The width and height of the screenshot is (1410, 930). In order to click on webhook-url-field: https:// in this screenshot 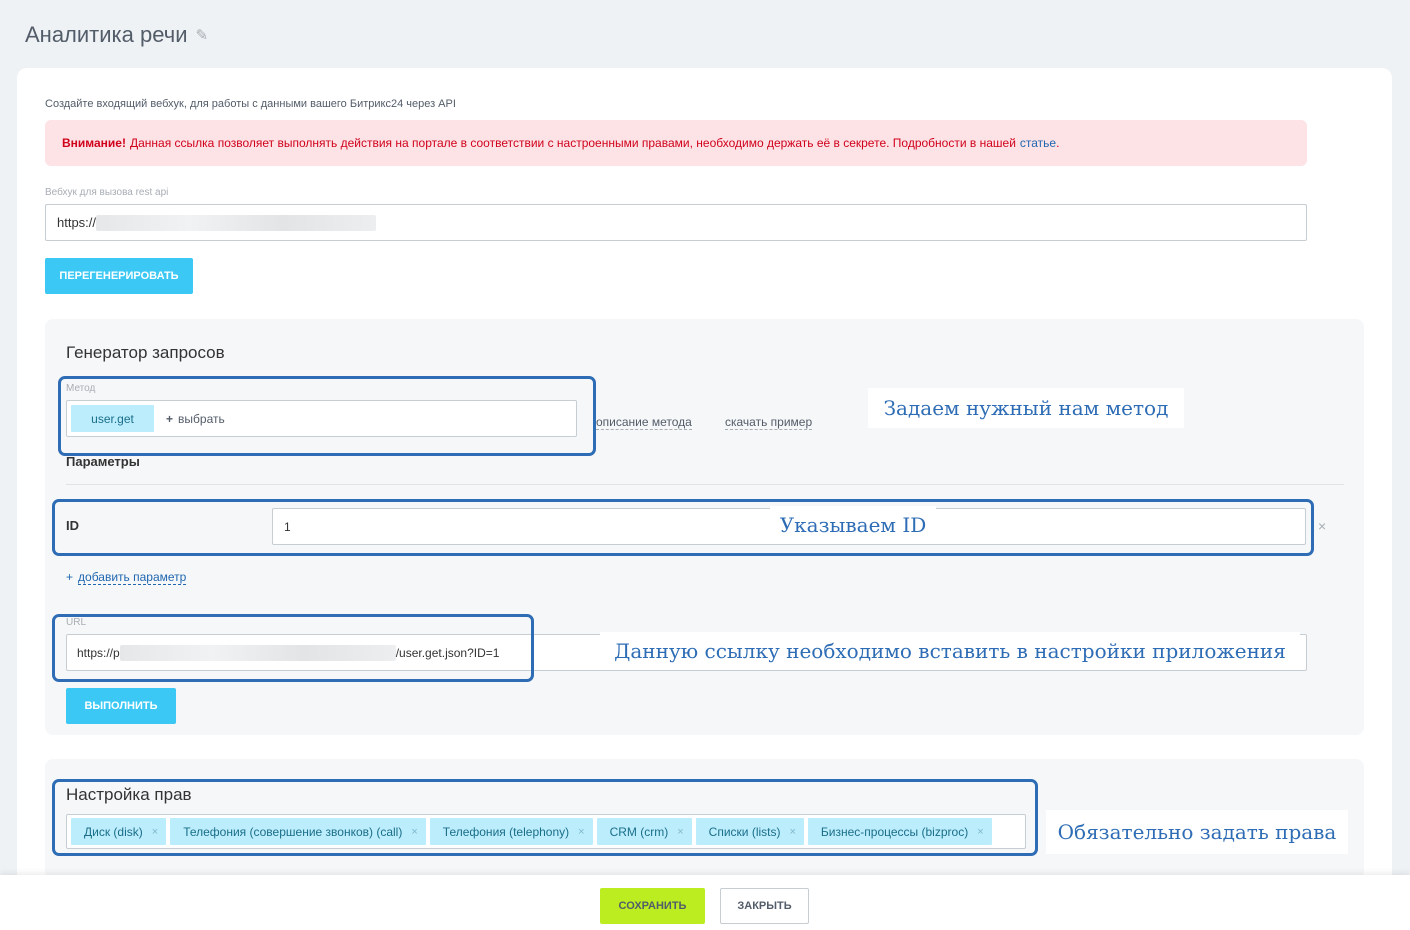, I will do `click(676, 222)`.